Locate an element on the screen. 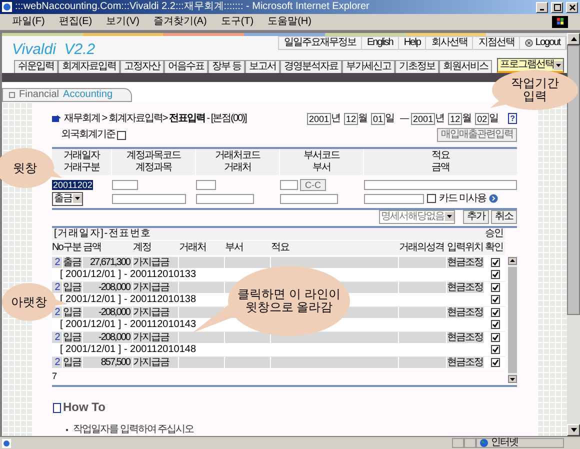 The height and width of the screenshot is (449, 580). menu-item: 도움말(H) is located at coordinates (290, 22).